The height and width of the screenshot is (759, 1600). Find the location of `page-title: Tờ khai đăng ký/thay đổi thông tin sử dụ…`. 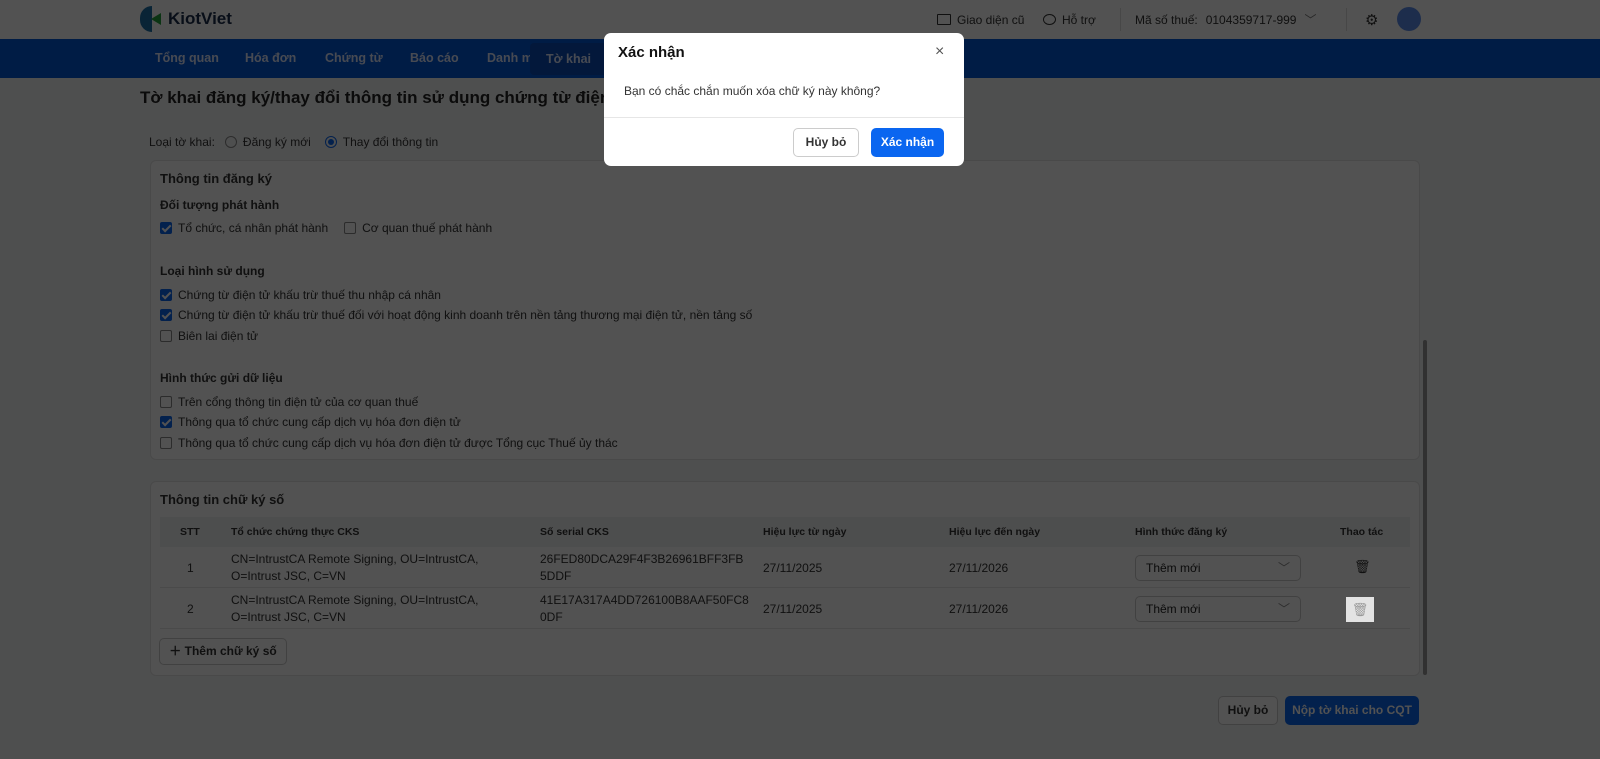

page-title: Tờ khai đăng ký/thay đổi thông tin sử dụ… is located at coordinates (386, 97).